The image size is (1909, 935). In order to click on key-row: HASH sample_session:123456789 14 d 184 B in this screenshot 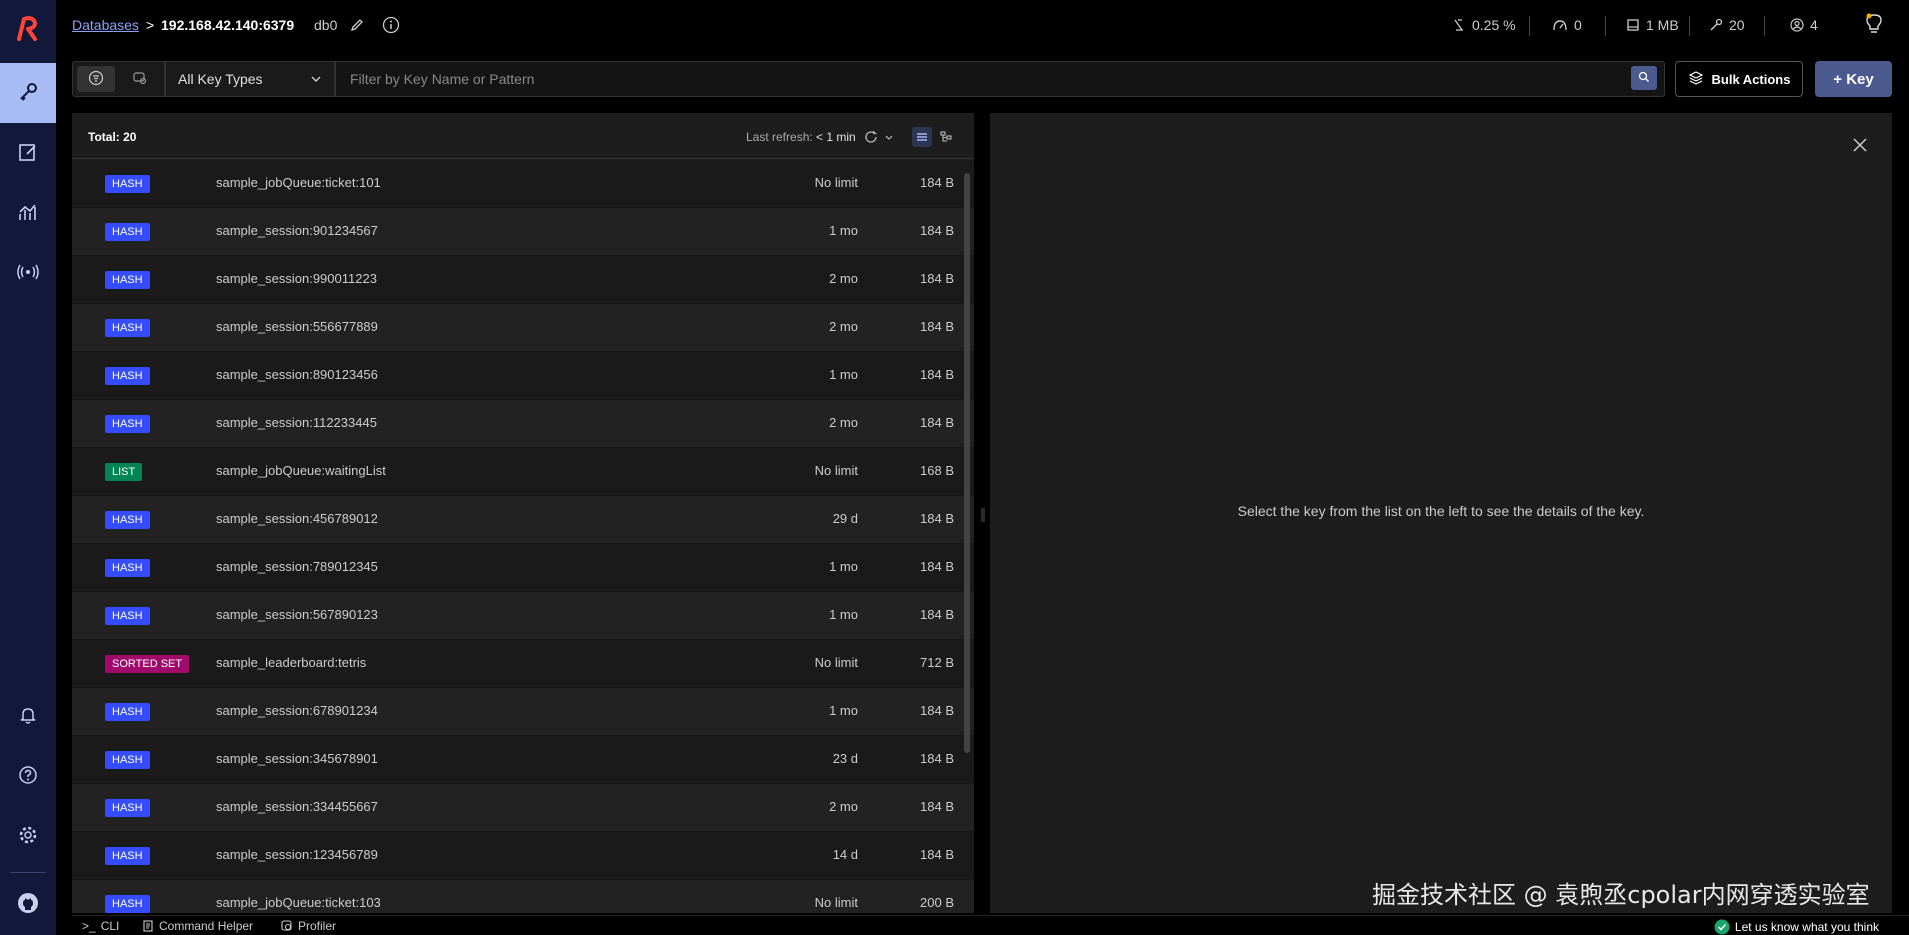, I will do `click(523, 856)`.